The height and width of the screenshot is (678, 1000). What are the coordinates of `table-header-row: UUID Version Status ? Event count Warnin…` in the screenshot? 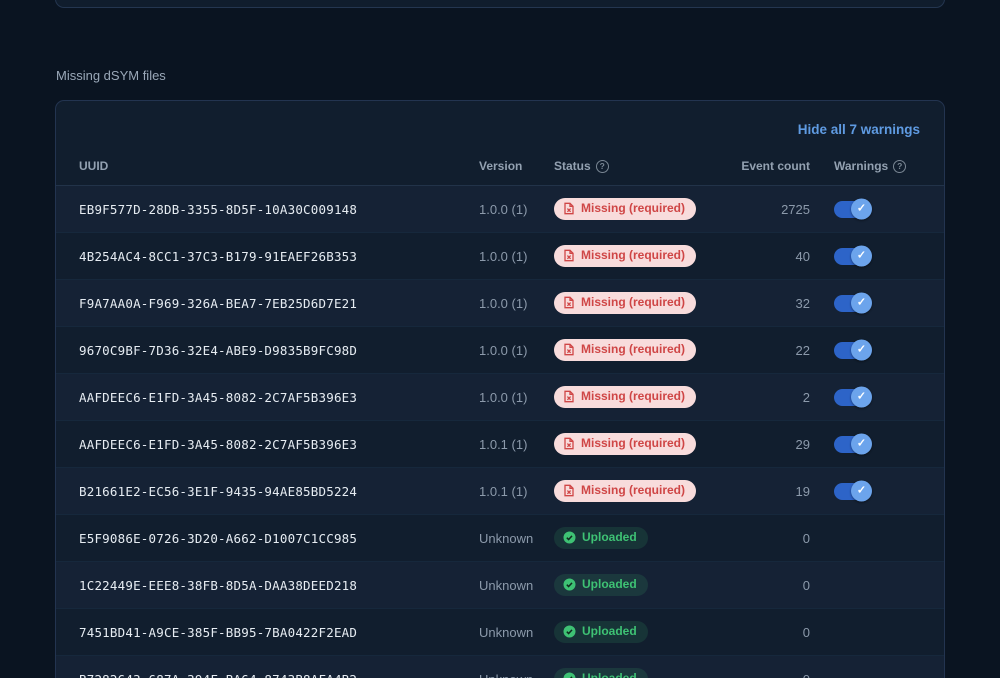 It's located at (500, 166).